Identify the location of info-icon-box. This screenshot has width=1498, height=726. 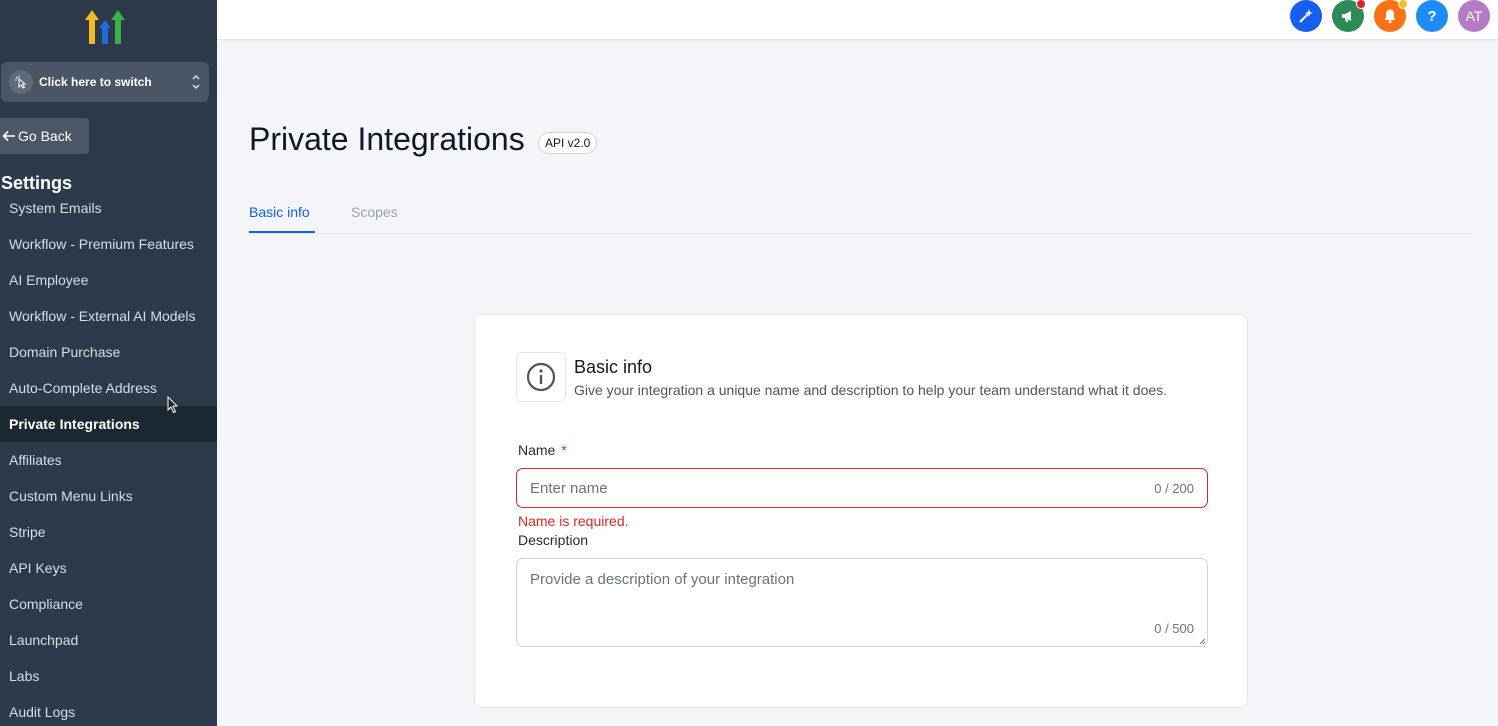
(541, 377).